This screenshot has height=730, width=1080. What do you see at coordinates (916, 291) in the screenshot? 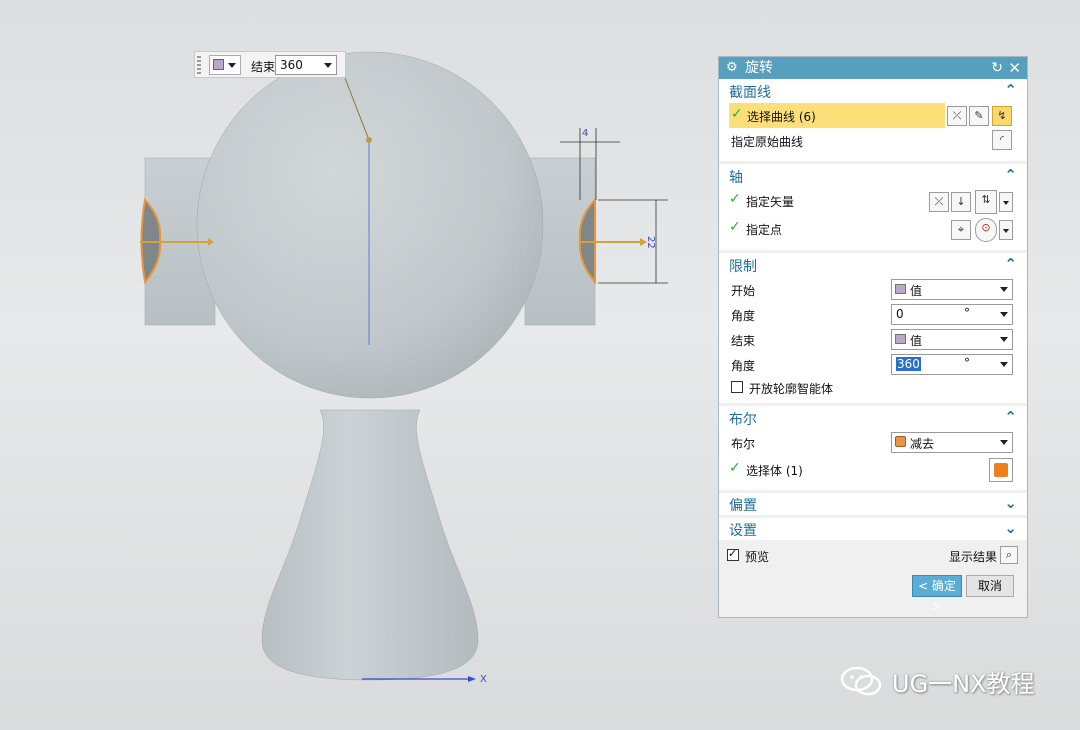
I see `start-type-value: 值` at bounding box center [916, 291].